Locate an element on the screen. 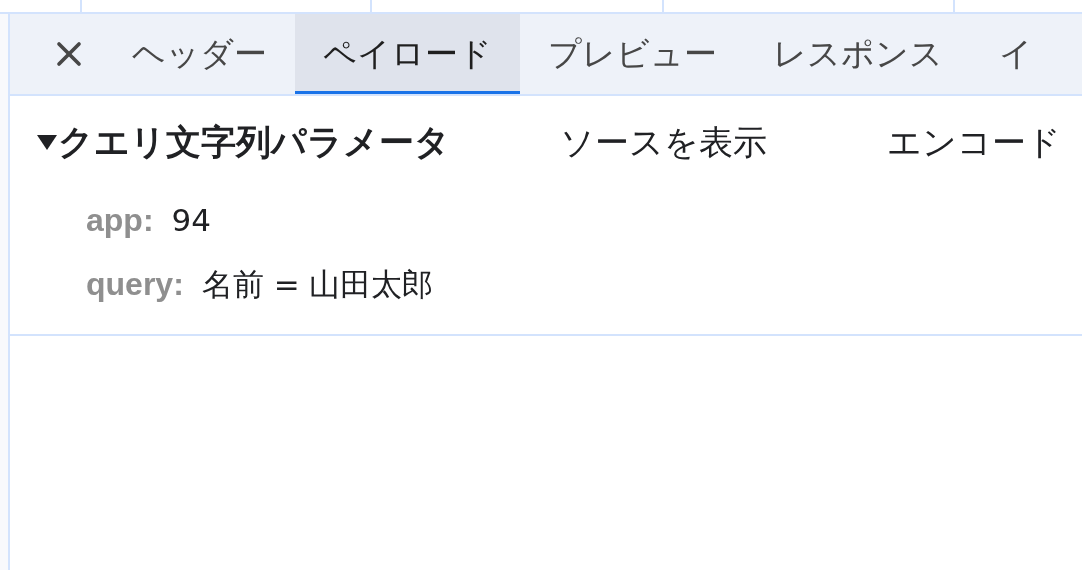 This screenshot has height=570, width=1082. tab: プレビュー is located at coordinates (632, 54).